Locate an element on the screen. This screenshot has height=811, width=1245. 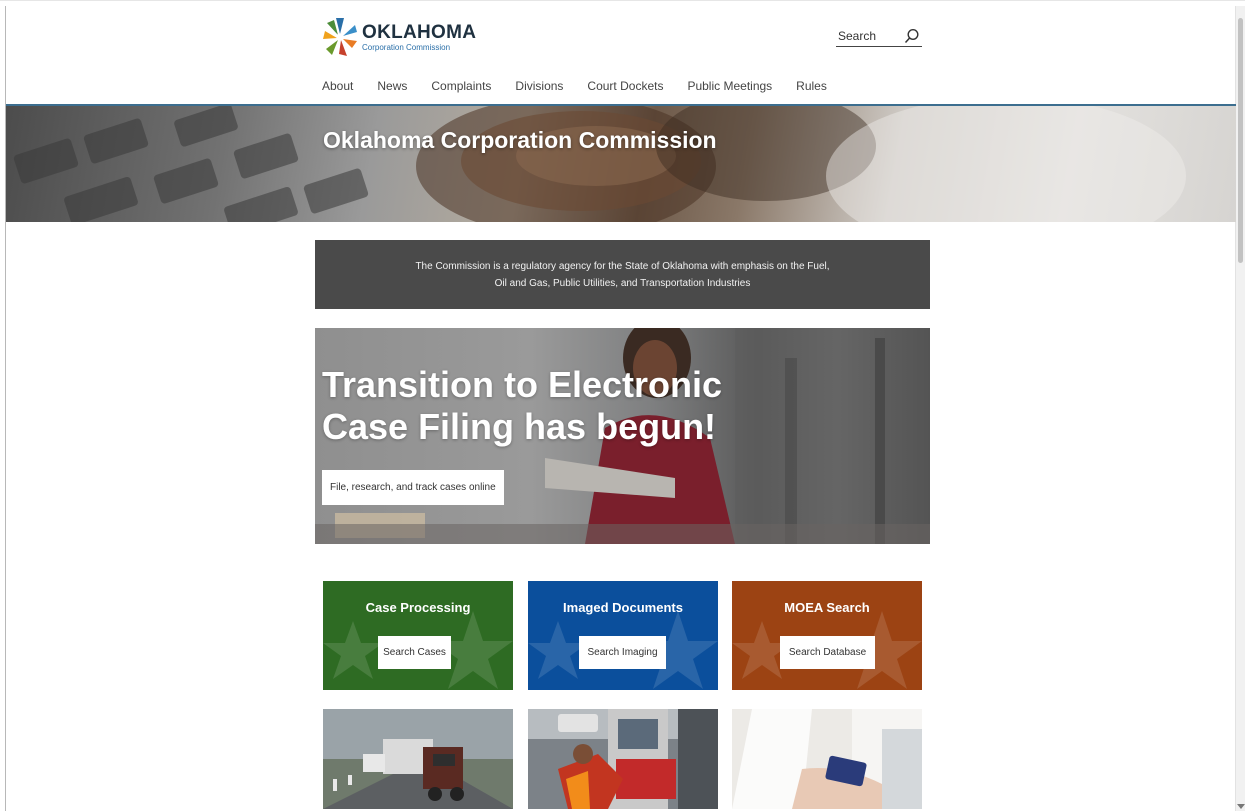
site-logo: OKLAHOMA Corporation Commission is located at coordinates (399, 37).